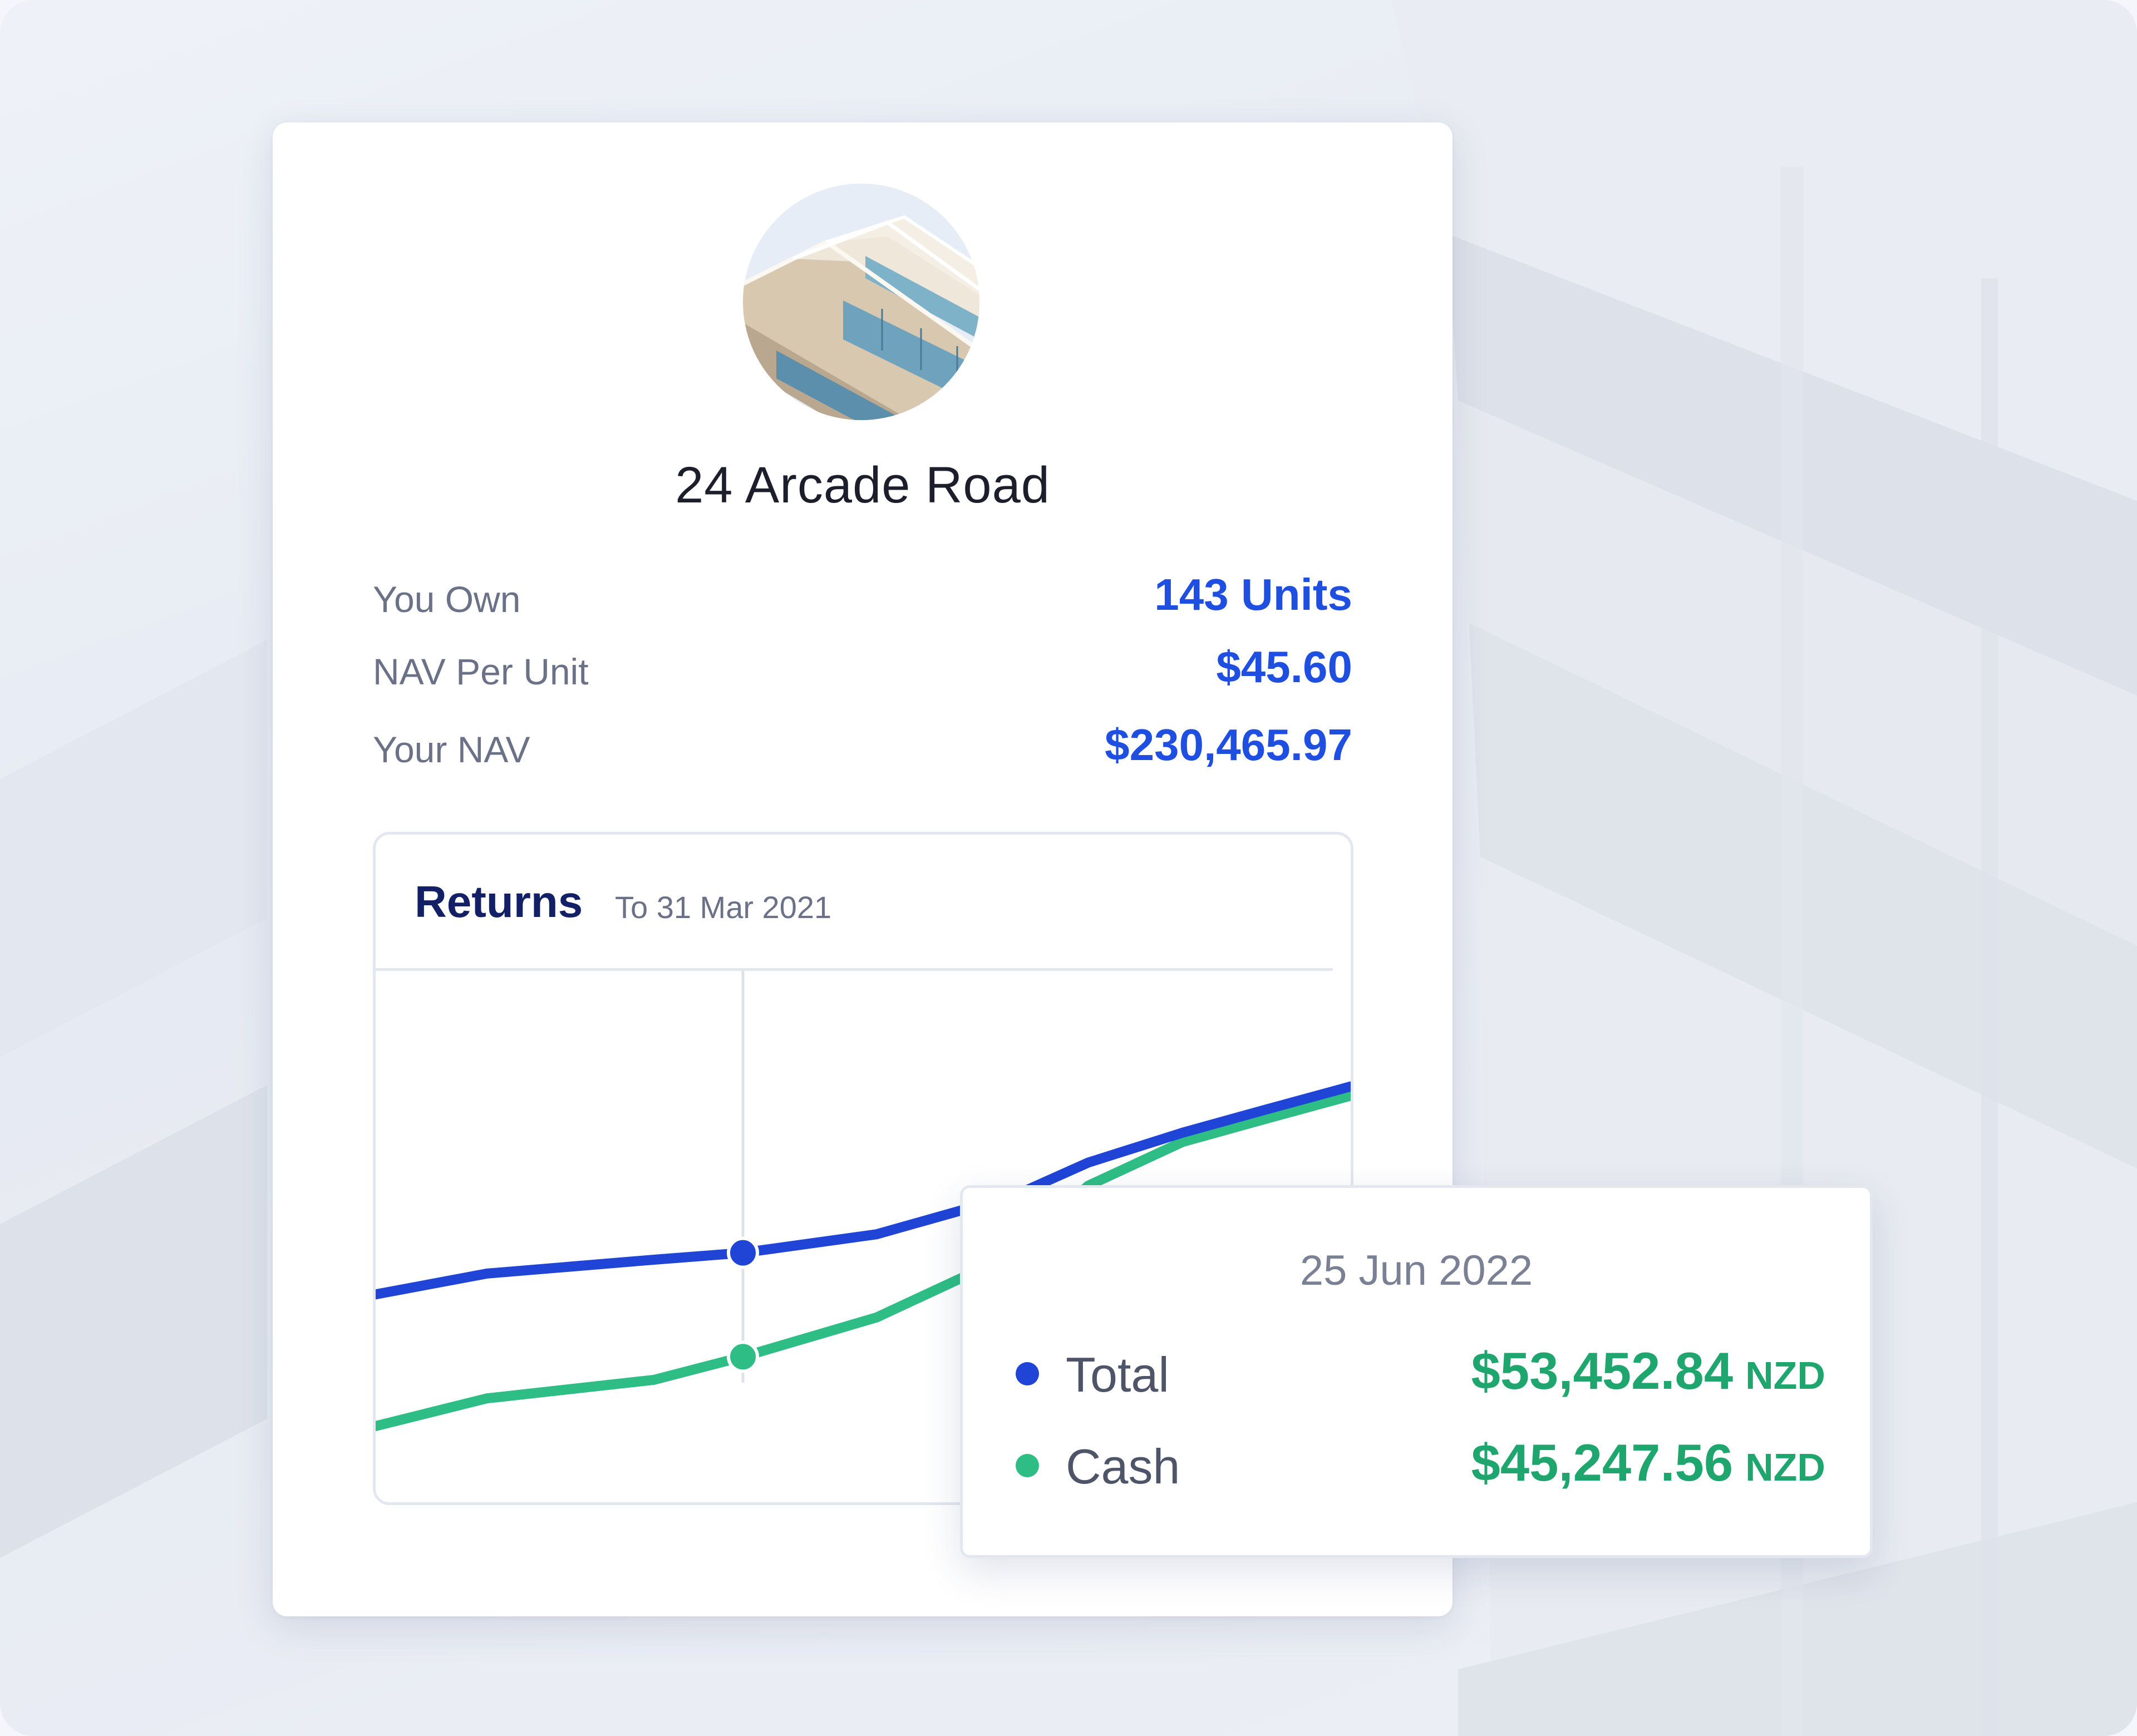 The image size is (2137, 1736). What do you see at coordinates (1228, 745) in the screenshot?
I see `stat-value: $230,465.97` at bounding box center [1228, 745].